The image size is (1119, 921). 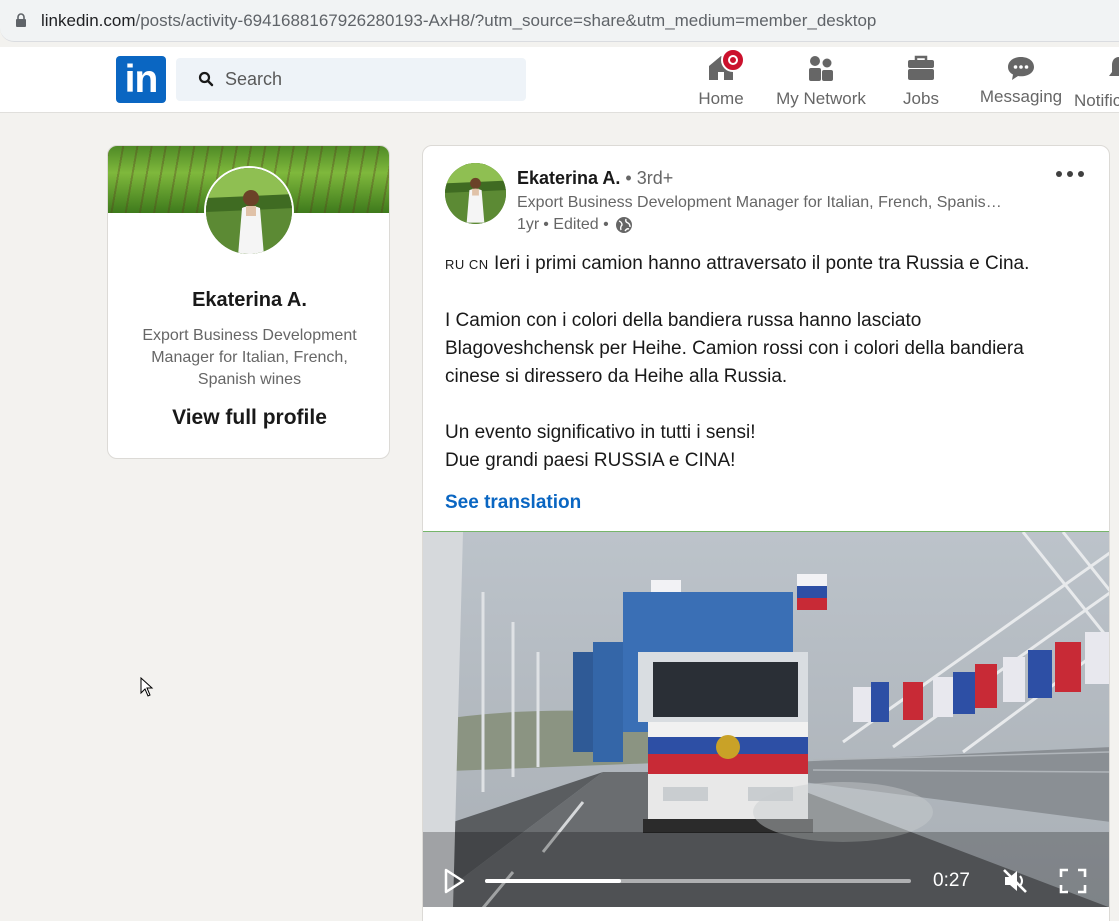 What do you see at coordinates (1114, 66) in the screenshot?
I see `bell-icon` at bounding box center [1114, 66].